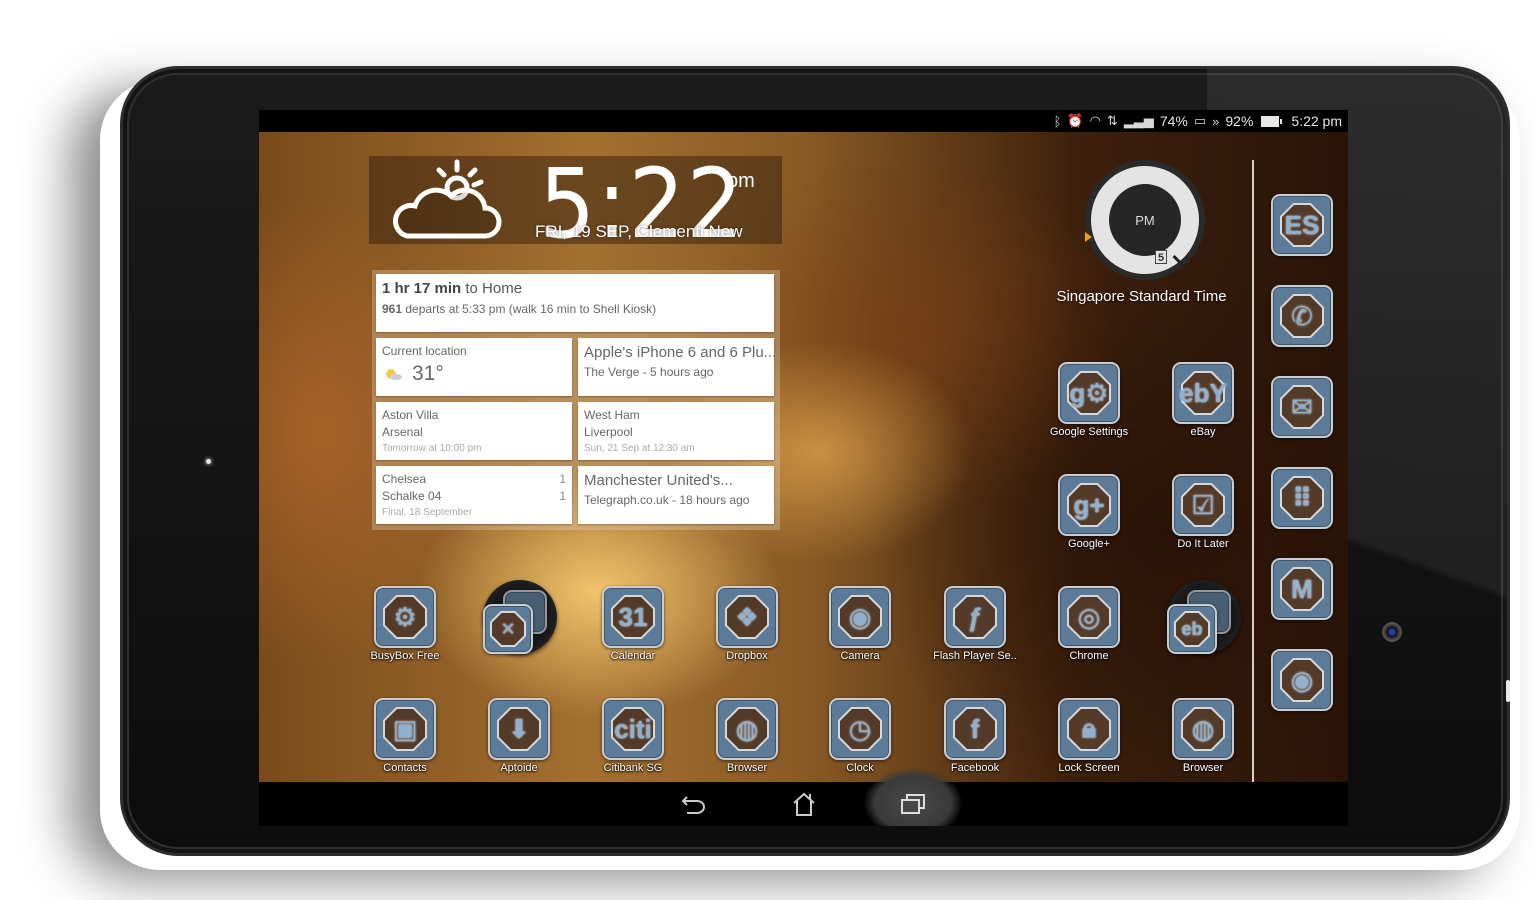  Describe the element at coordinates (1302, 333) in the screenshot. I see `dock-app-phone: ✆` at that location.